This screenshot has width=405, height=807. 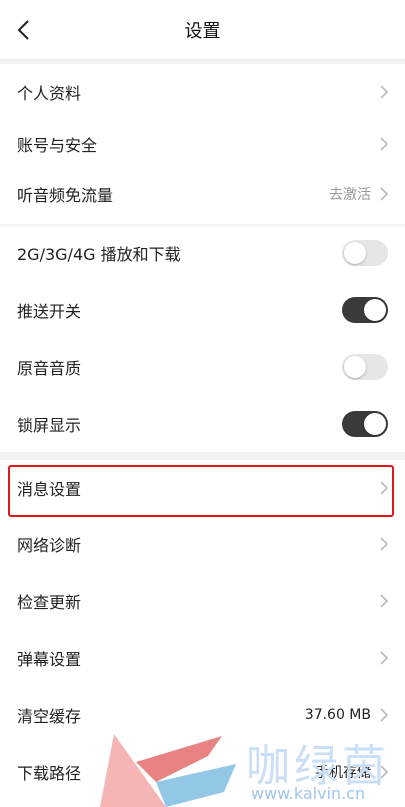 I want to click on free-data-status: 去激活, so click(x=350, y=195).